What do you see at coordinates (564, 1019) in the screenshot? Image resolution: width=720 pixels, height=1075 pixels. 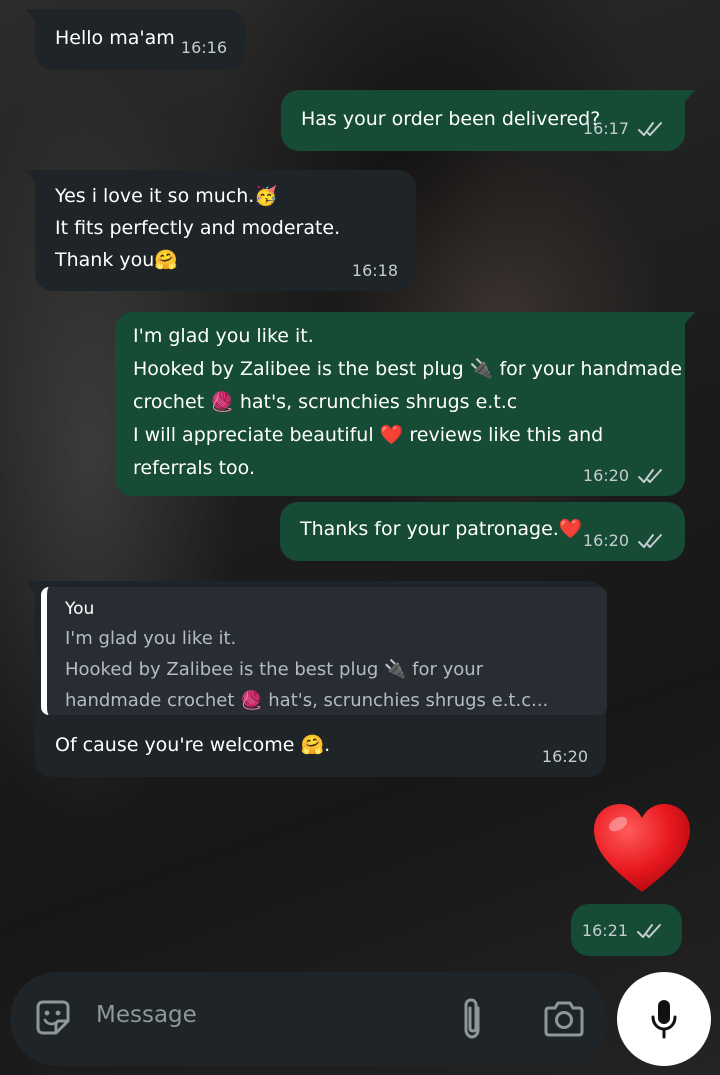 I see `camera-icon` at bounding box center [564, 1019].